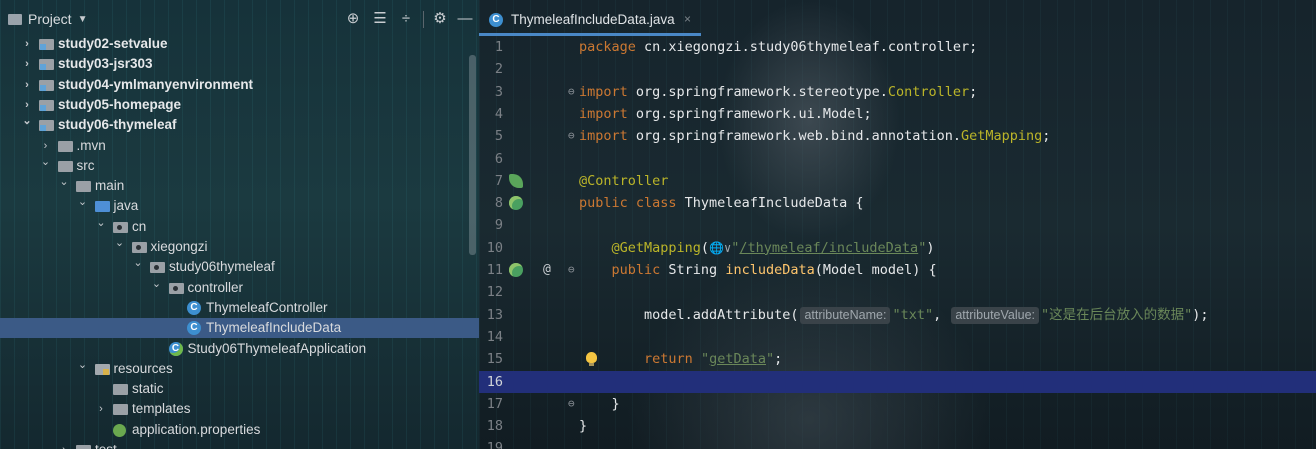 The height and width of the screenshot is (449, 1316). Describe the element at coordinates (440, 19) in the screenshot. I see `gear-icon: ⚙` at that location.